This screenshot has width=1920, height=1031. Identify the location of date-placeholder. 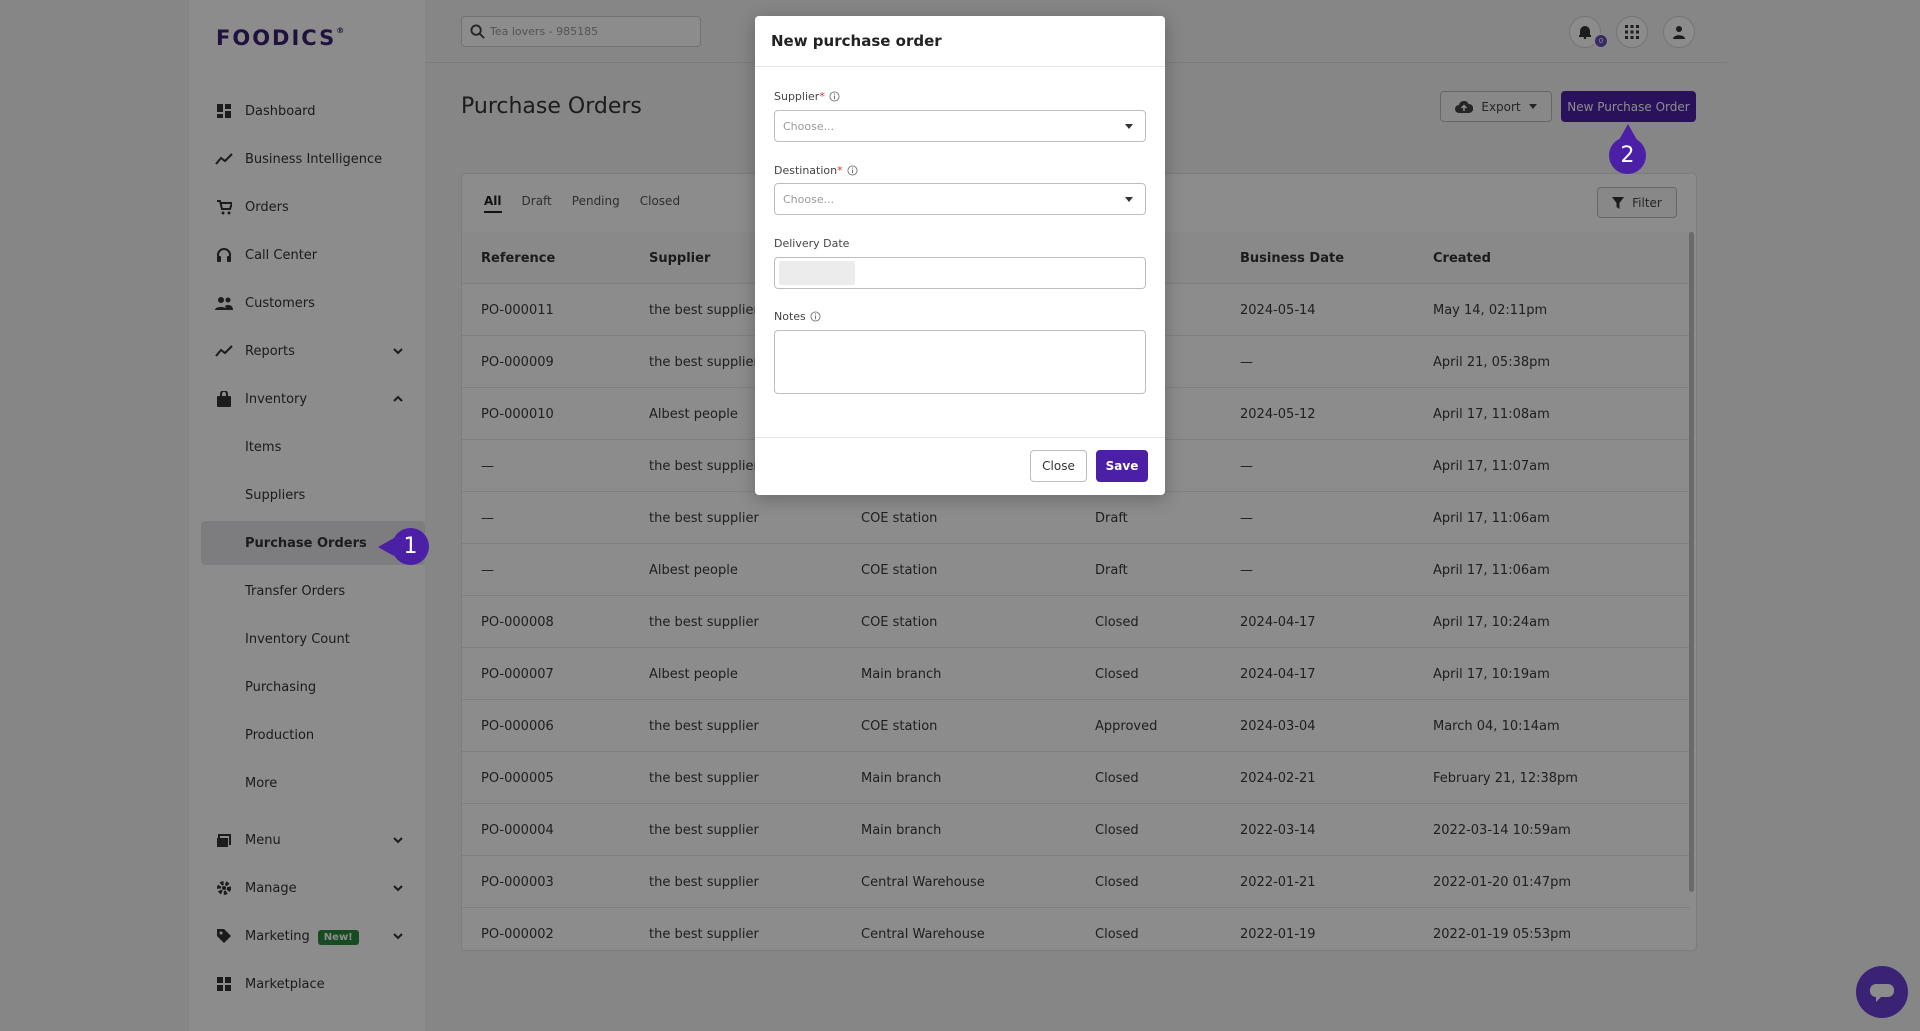
(817, 273).